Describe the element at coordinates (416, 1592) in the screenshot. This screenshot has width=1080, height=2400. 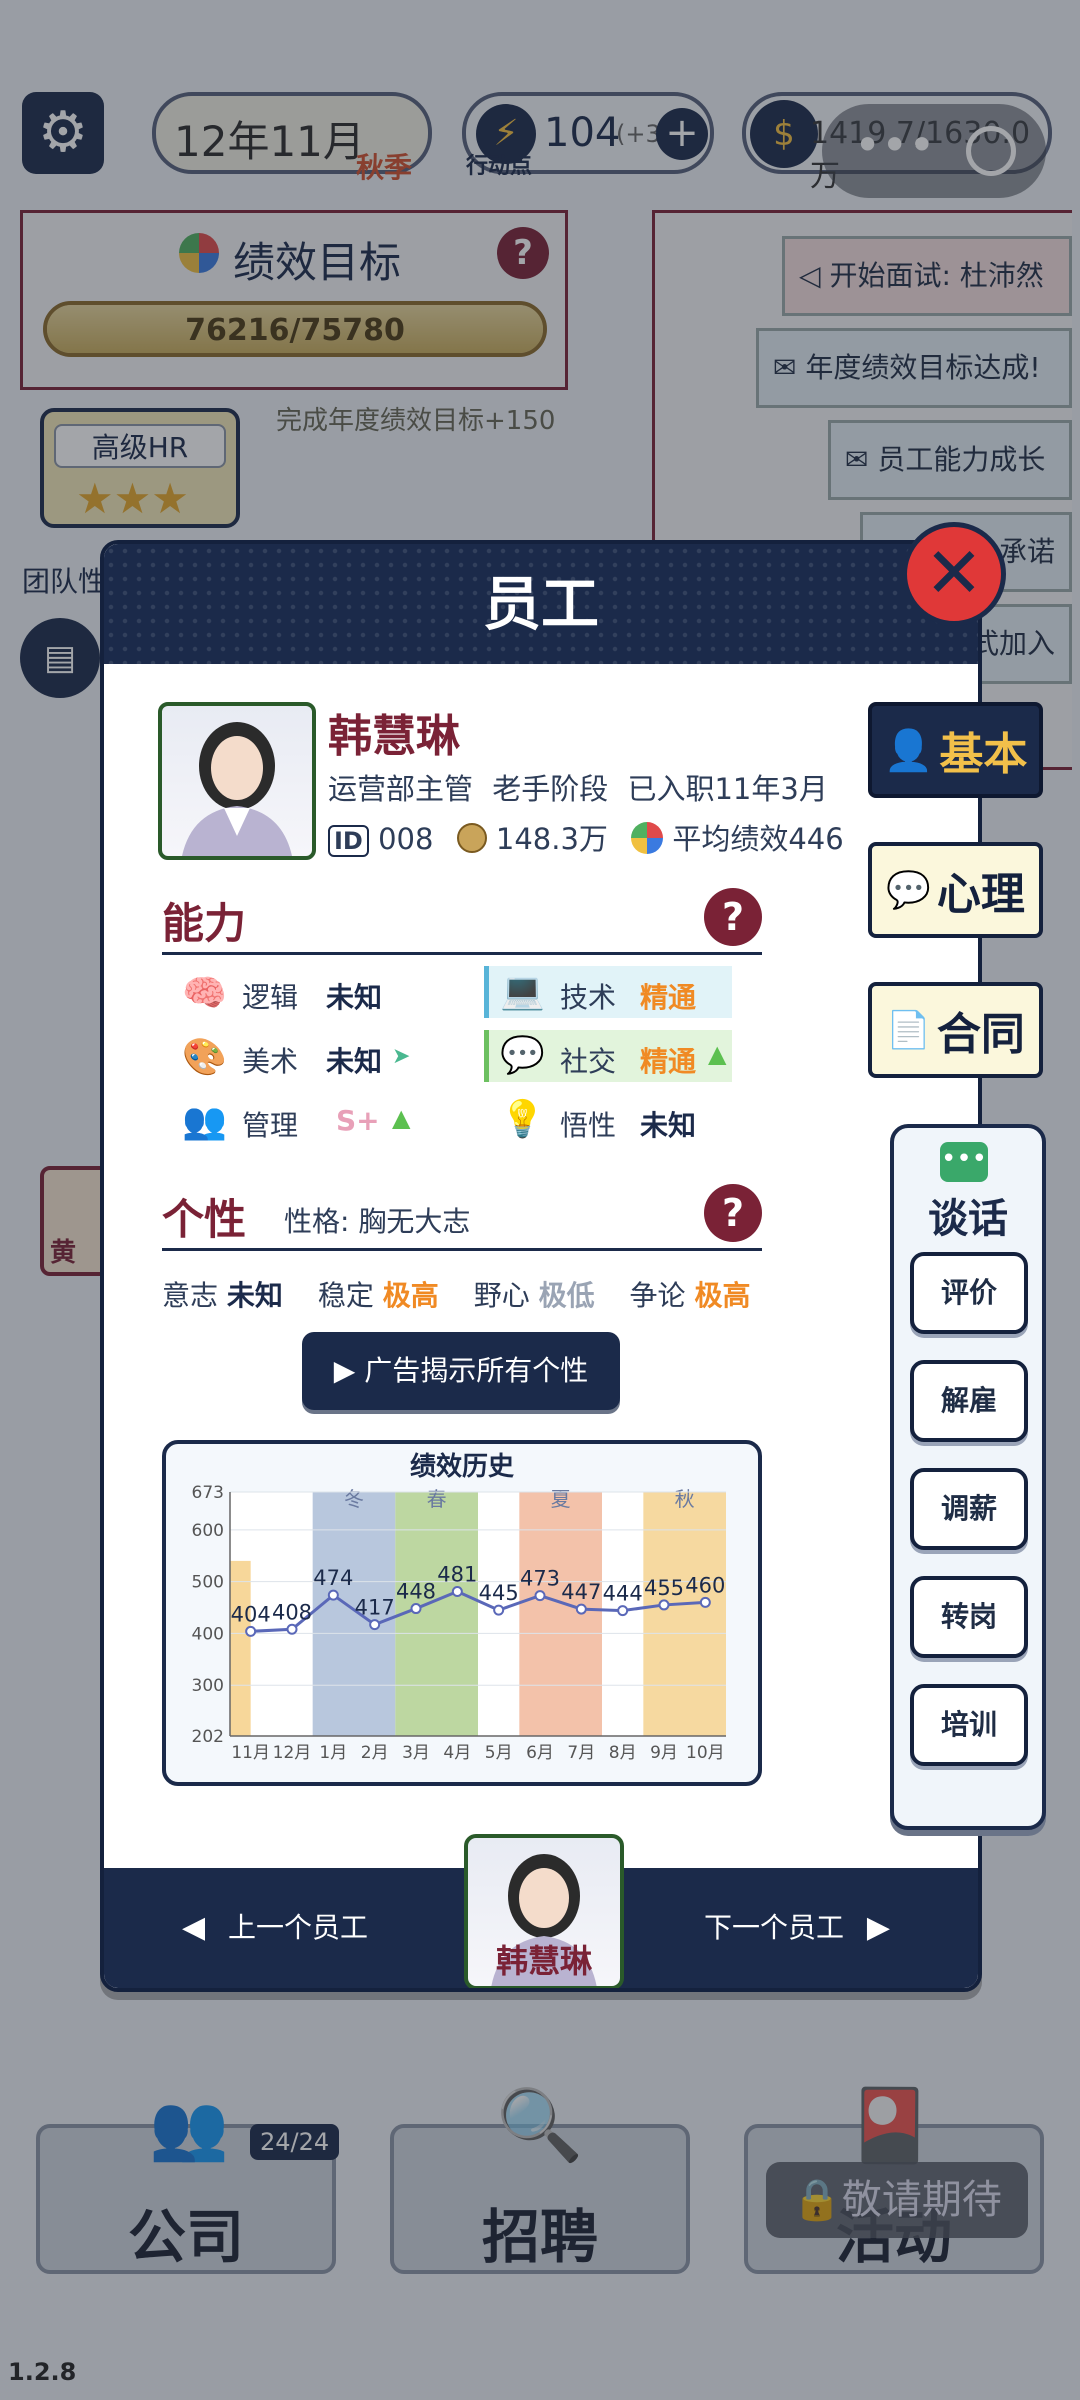
I see `data-label: 448` at that location.